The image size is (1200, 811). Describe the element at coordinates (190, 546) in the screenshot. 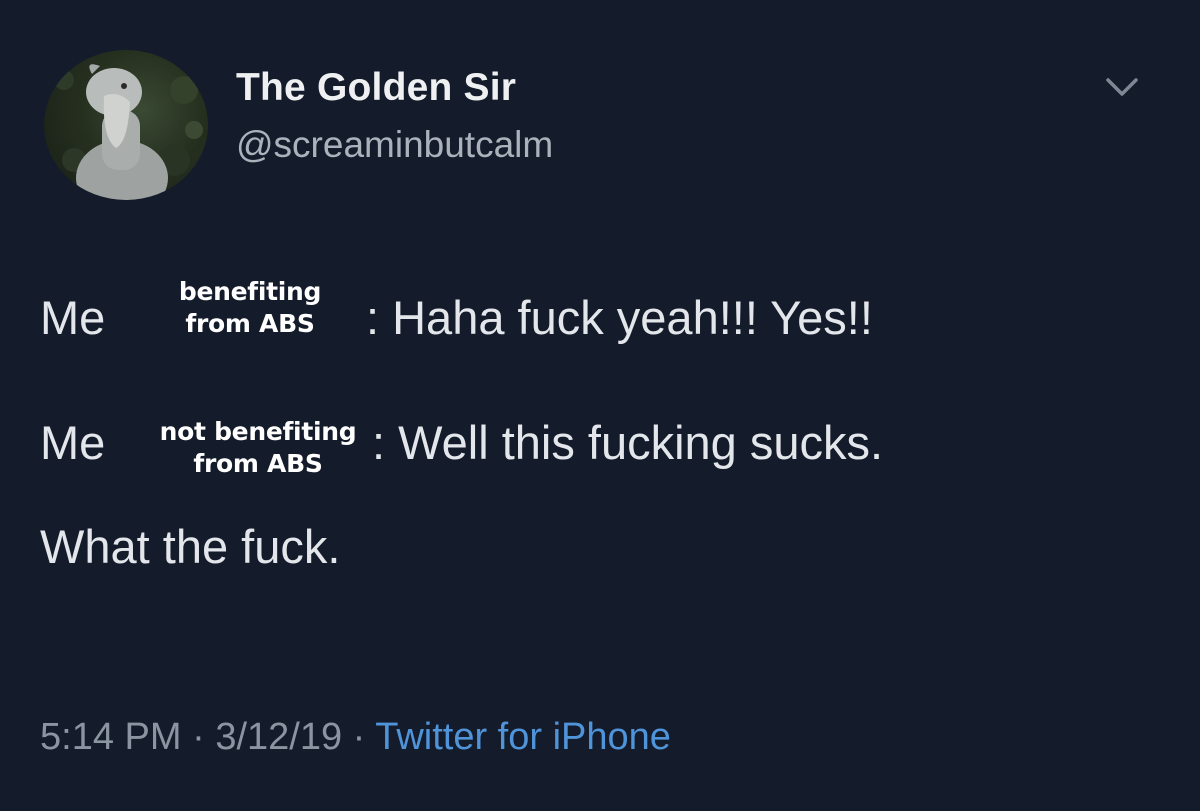

I see `tweet-text-continuation: What the fuck.` at that location.